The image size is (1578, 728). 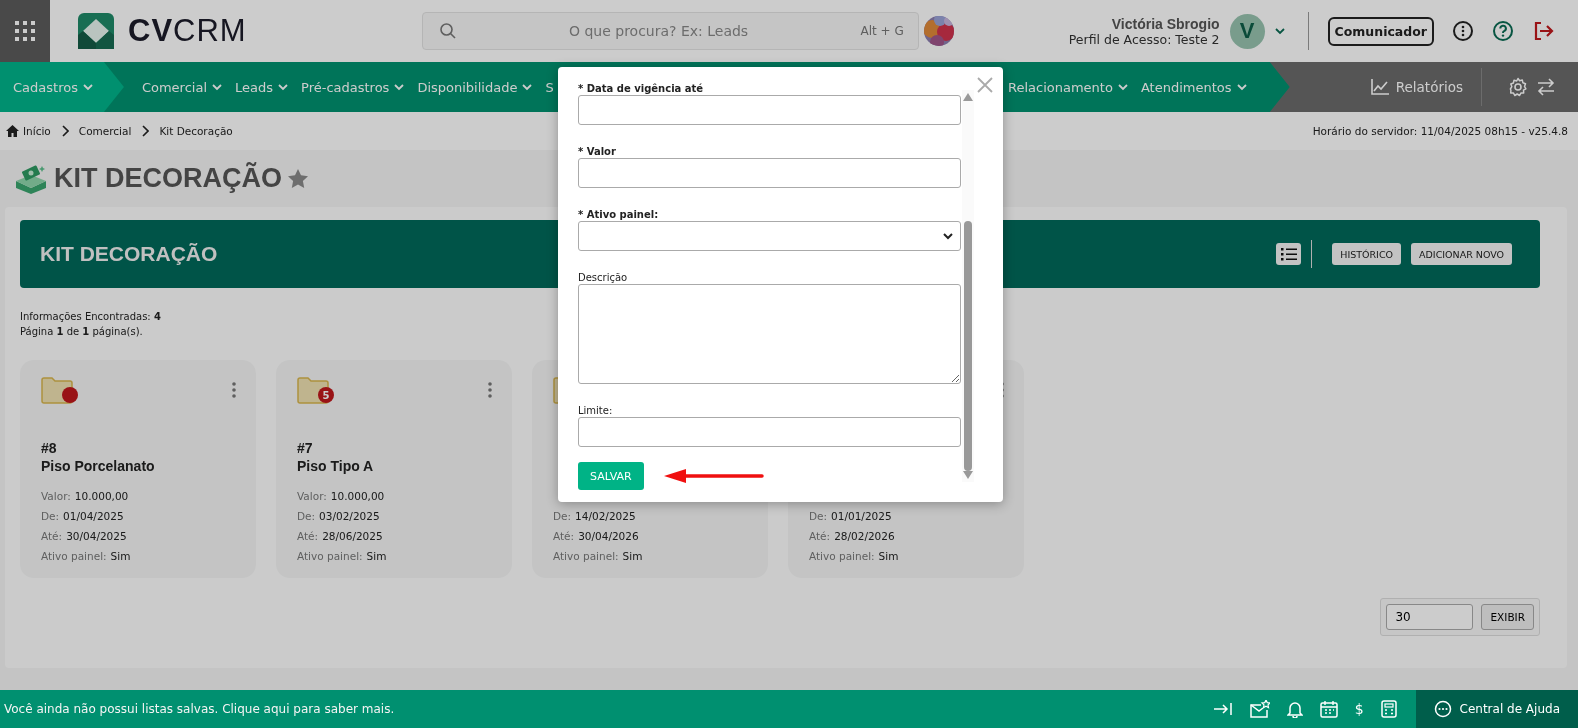 I want to click on money-box-icon, so click(x=31, y=178).